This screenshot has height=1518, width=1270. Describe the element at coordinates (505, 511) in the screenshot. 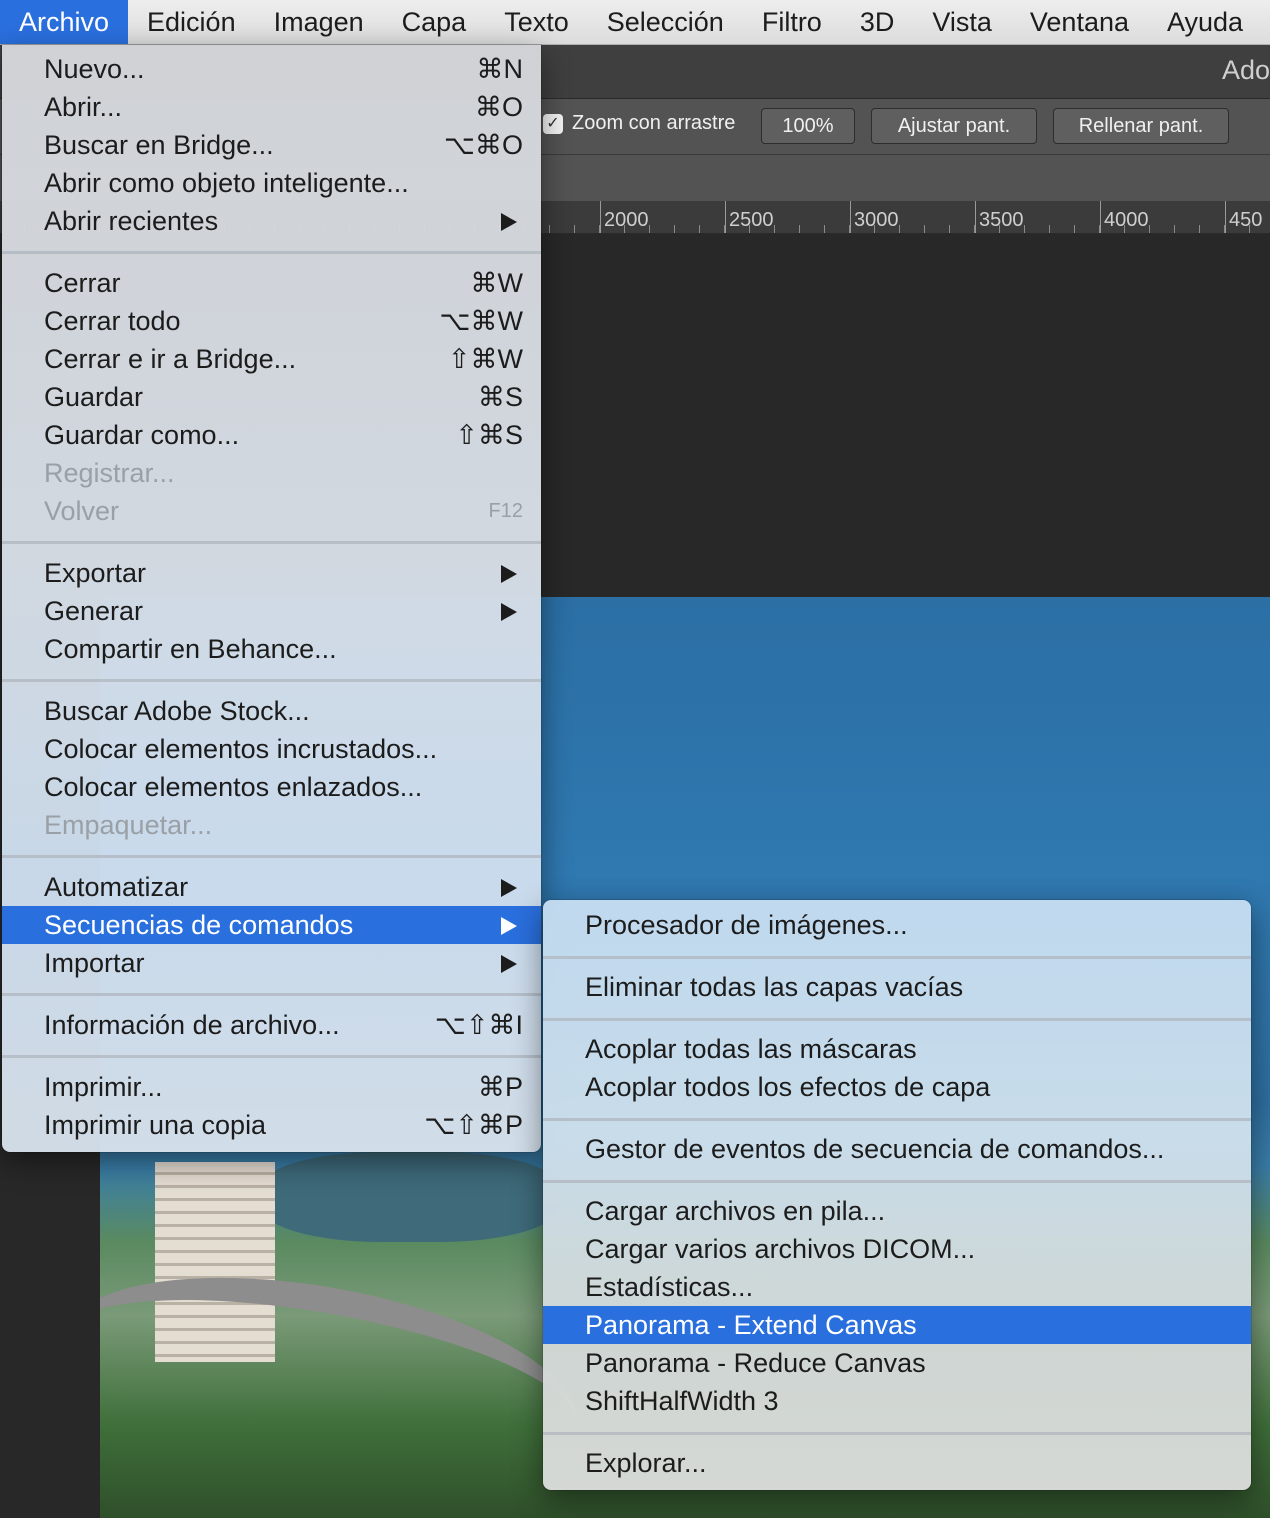

I see `shortcut: F12` at that location.